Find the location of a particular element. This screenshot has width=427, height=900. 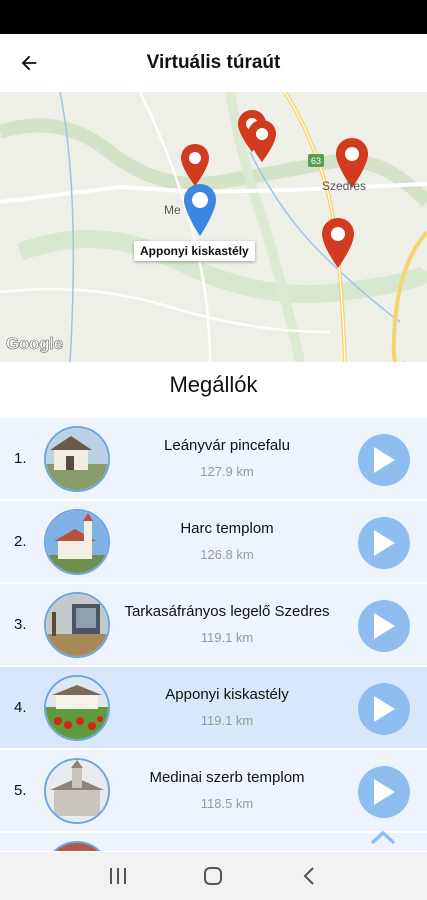

stop-distance: 118.5 km is located at coordinates (227, 803).